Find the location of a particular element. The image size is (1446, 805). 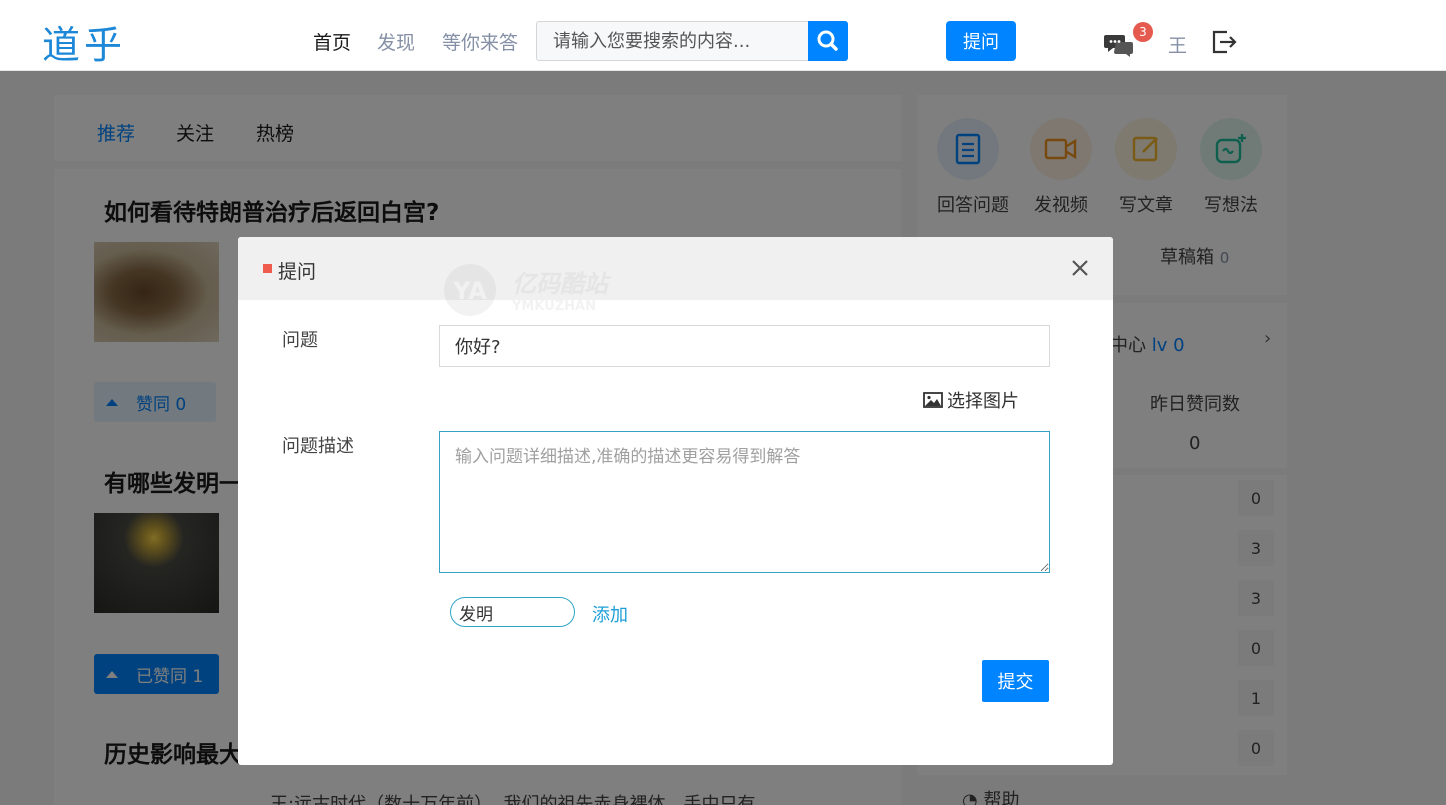

watermark-subtext: YMKUZHAN is located at coordinates (553, 306).